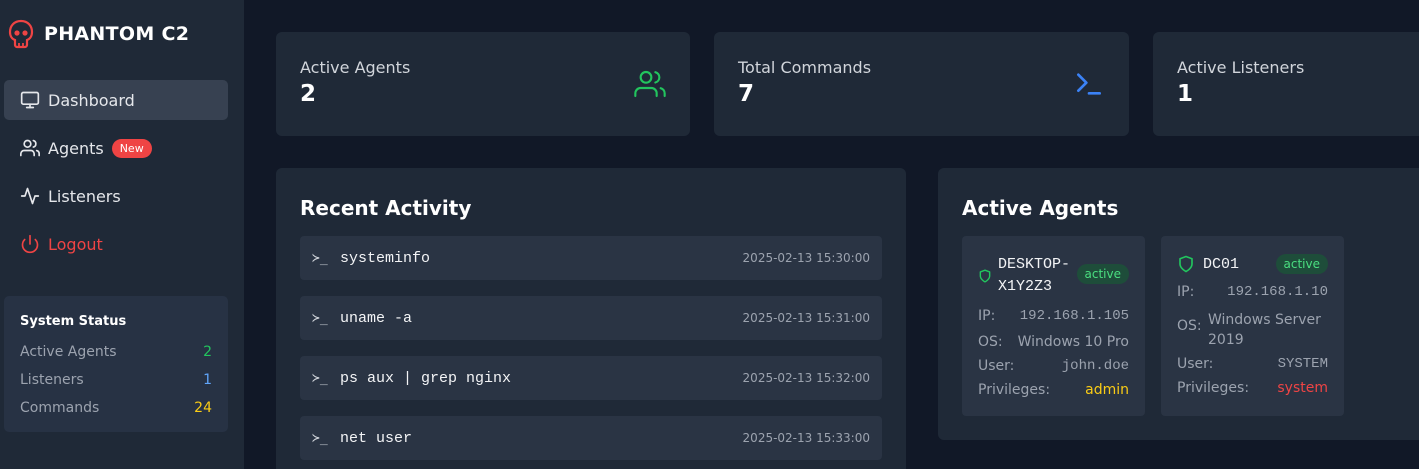 The height and width of the screenshot is (469, 1419). What do you see at coordinates (1034, 275) in the screenshot?
I see `agent-hostname: DESKTOP- X1Y2Z3` at bounding box center [1034, 275].